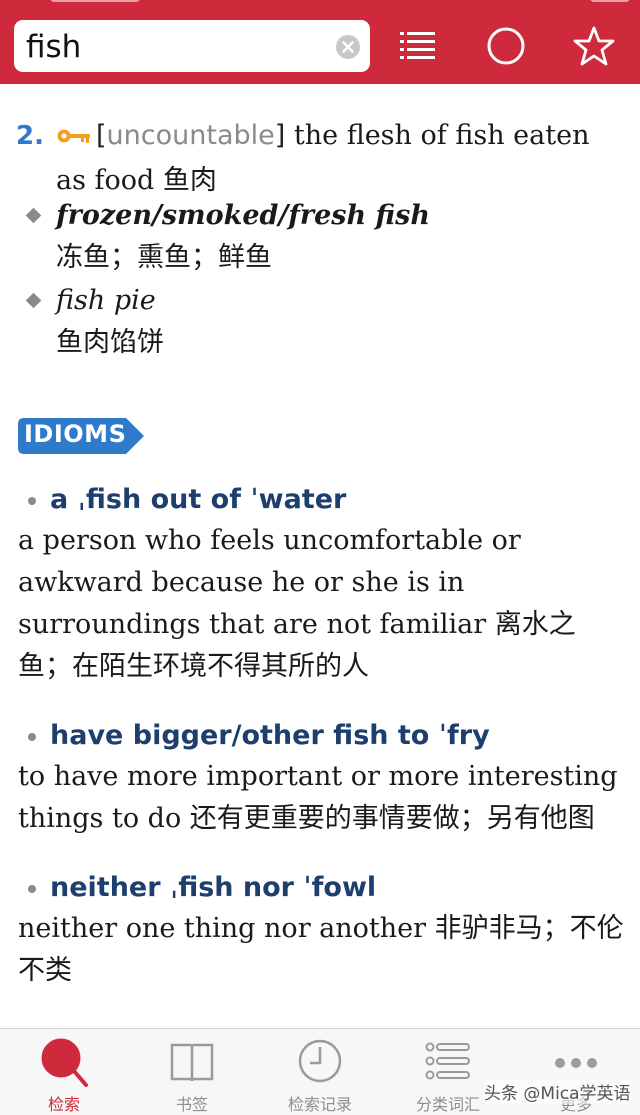 The height and width of the screenshot is (1115, 640). I want to click on example-item: fish pie 鱼肉馅饼, so click(330, 323).